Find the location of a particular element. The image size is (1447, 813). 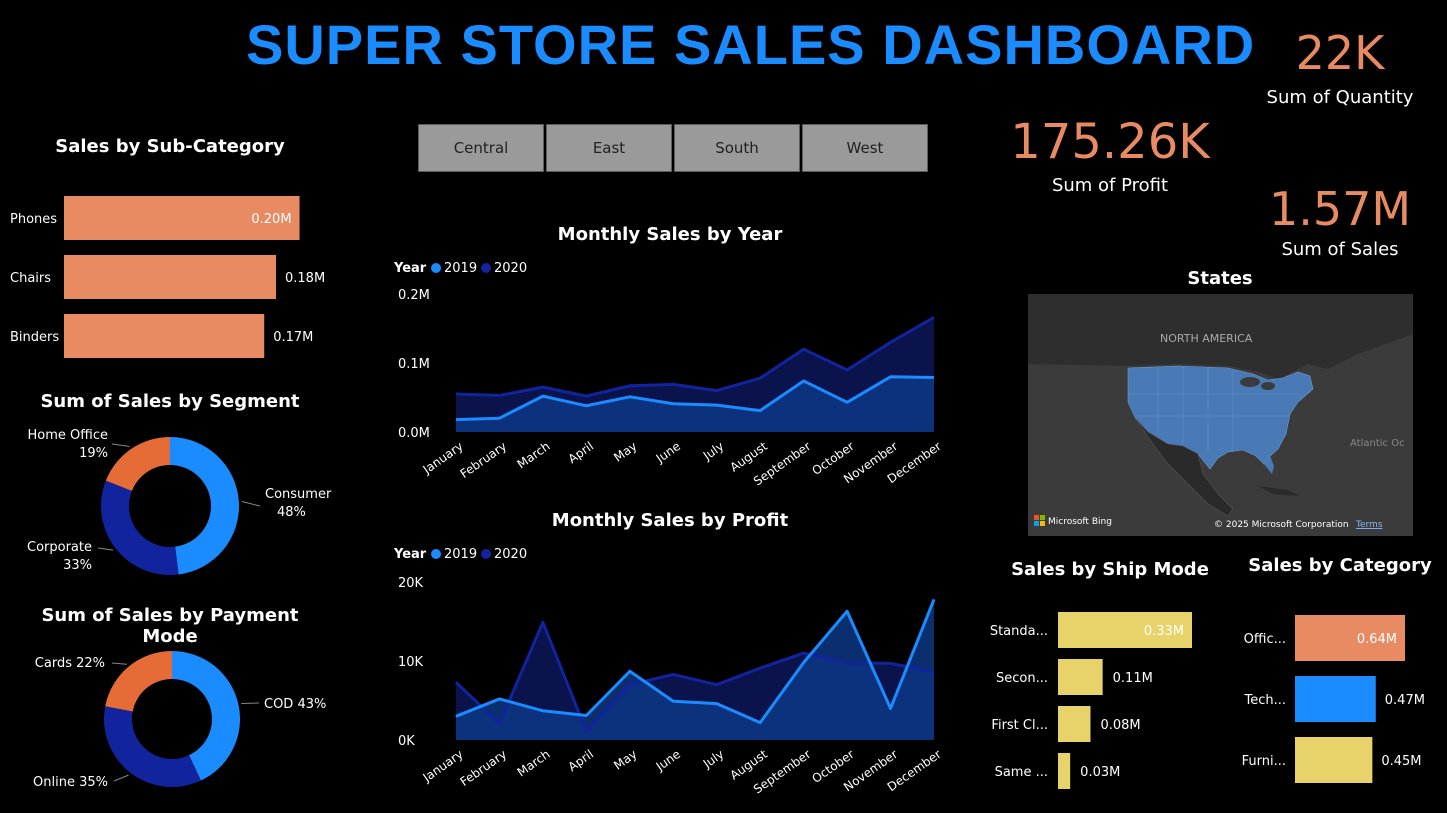

bing-label: Microsoft Bing is located at coordinates (1080, 522).